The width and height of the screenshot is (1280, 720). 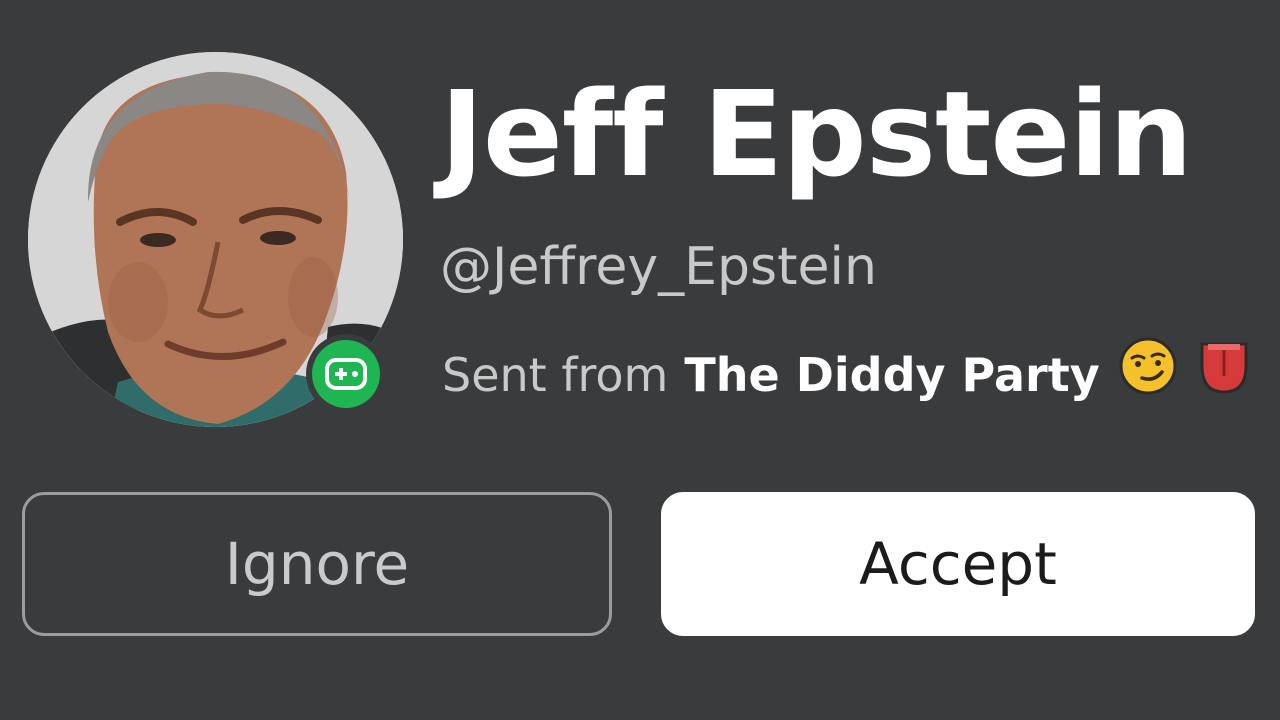 I want to click on display-name: Jeff Epstein, so click(x=816, y=134).